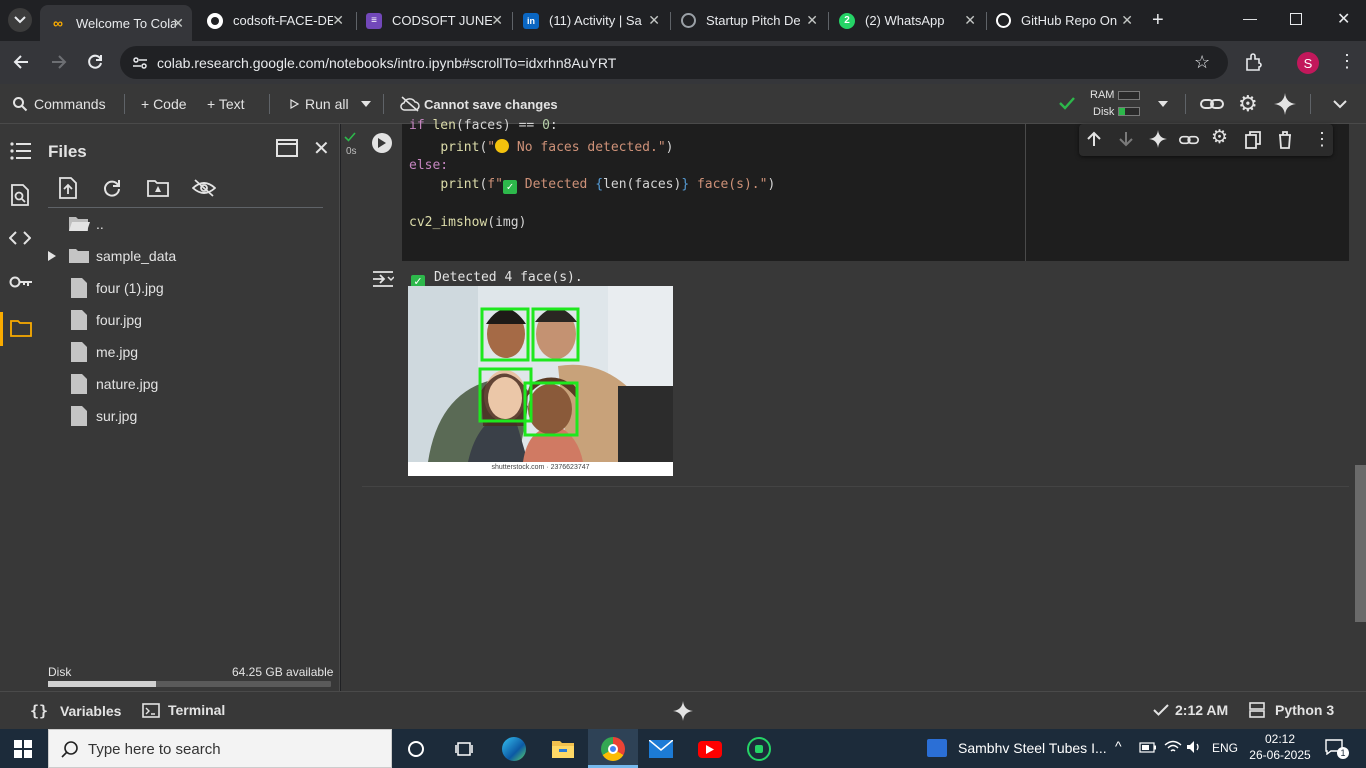 The image size is (1366, 768). I want to click on close-panel-icon: ✕, so click(321, 148).